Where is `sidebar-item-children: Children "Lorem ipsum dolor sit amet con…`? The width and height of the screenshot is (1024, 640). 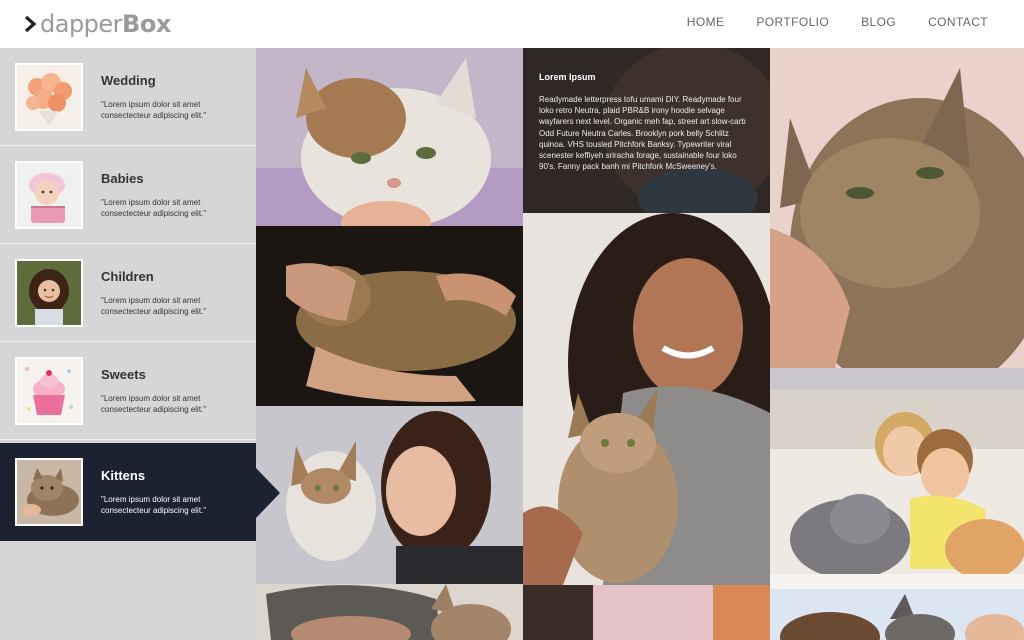
sidebar-item-children: Children "Lorem ipsum dolor sit amet con… is located at coordinates (128, 293).